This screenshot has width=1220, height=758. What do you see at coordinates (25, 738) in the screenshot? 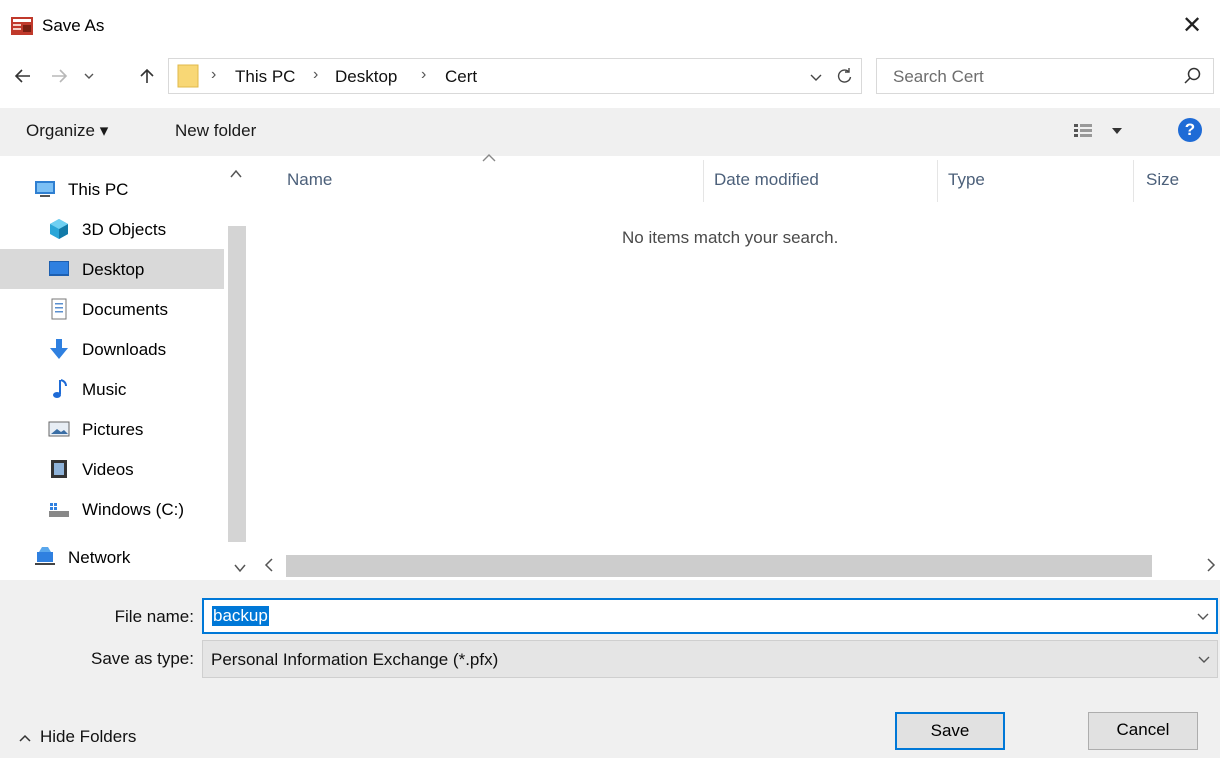
I see `chevron-up-icon` at bounding box center [25, 738].